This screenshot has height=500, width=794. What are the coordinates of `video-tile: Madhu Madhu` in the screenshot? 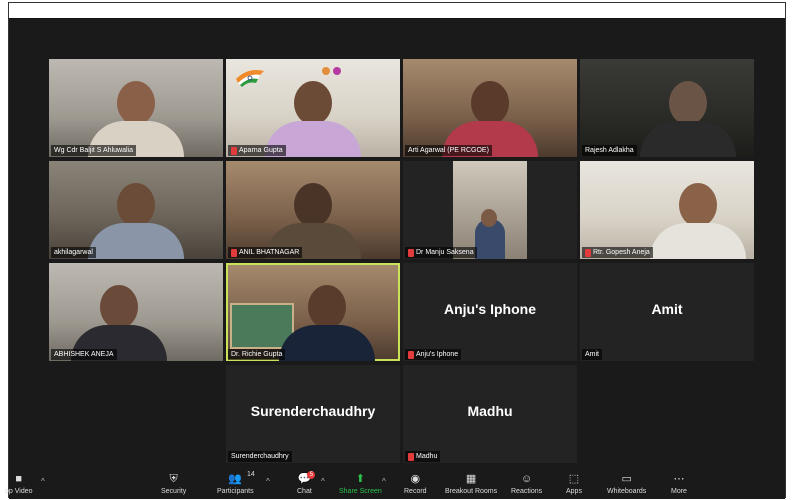 It's located at (490, 414).